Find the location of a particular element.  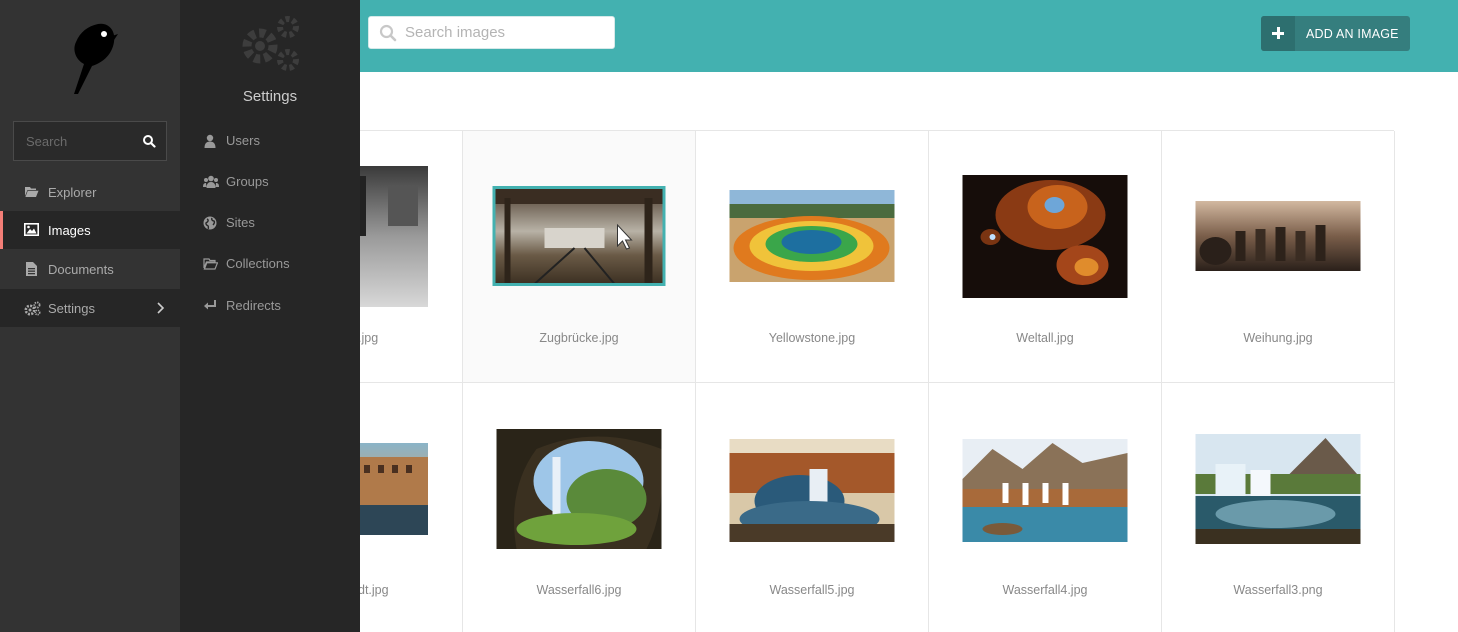

image-card: Wasserfall3.png is located at coordinates (1278, 507).